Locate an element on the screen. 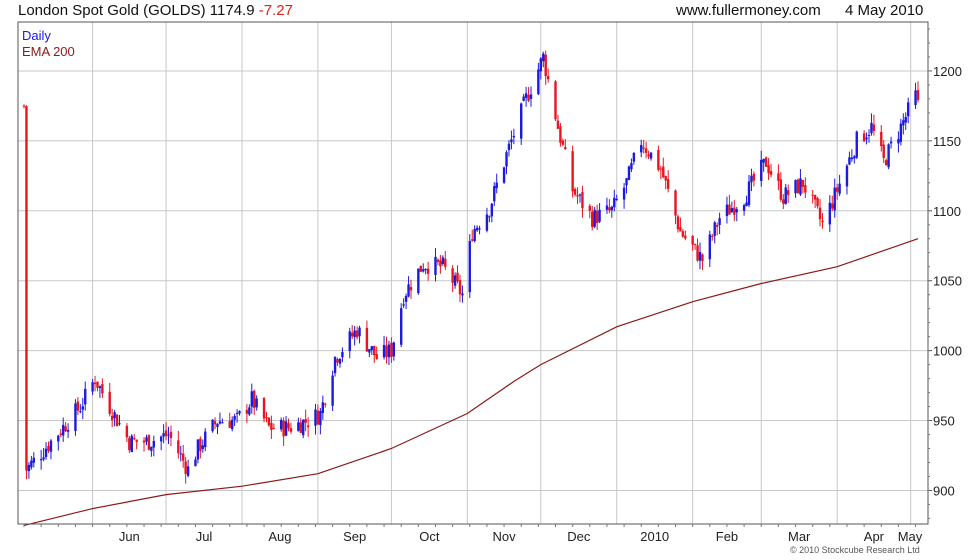 This screenshot has width=980, height=560. x-tick-label: 2010 is located at coordinates (654, 536).